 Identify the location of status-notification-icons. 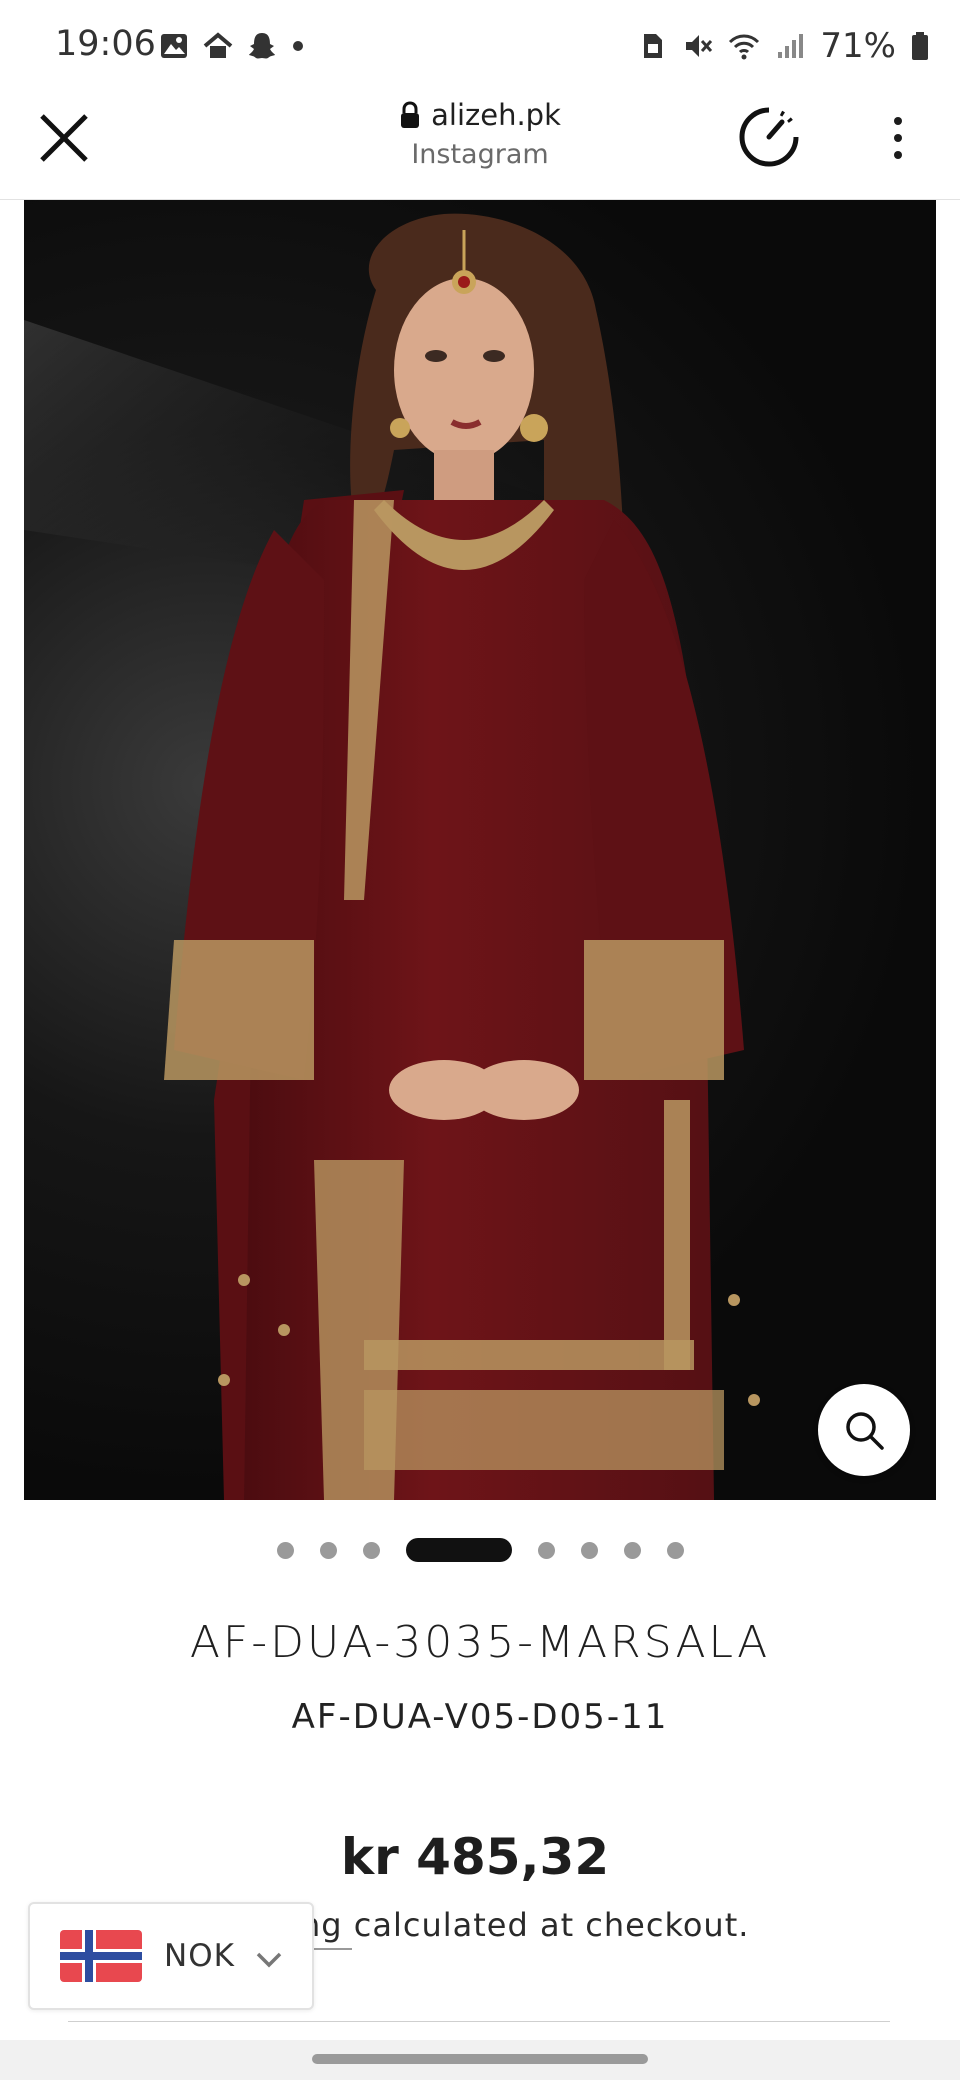
(232, 46).